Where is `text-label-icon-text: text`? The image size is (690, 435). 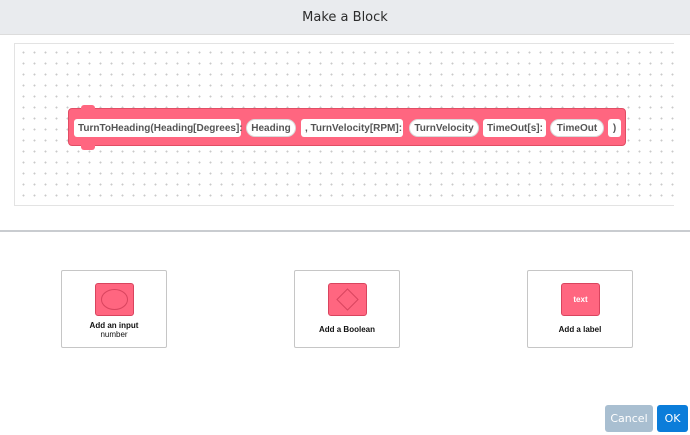 text-label-icon-text: text is located at coordinates (580, 299).